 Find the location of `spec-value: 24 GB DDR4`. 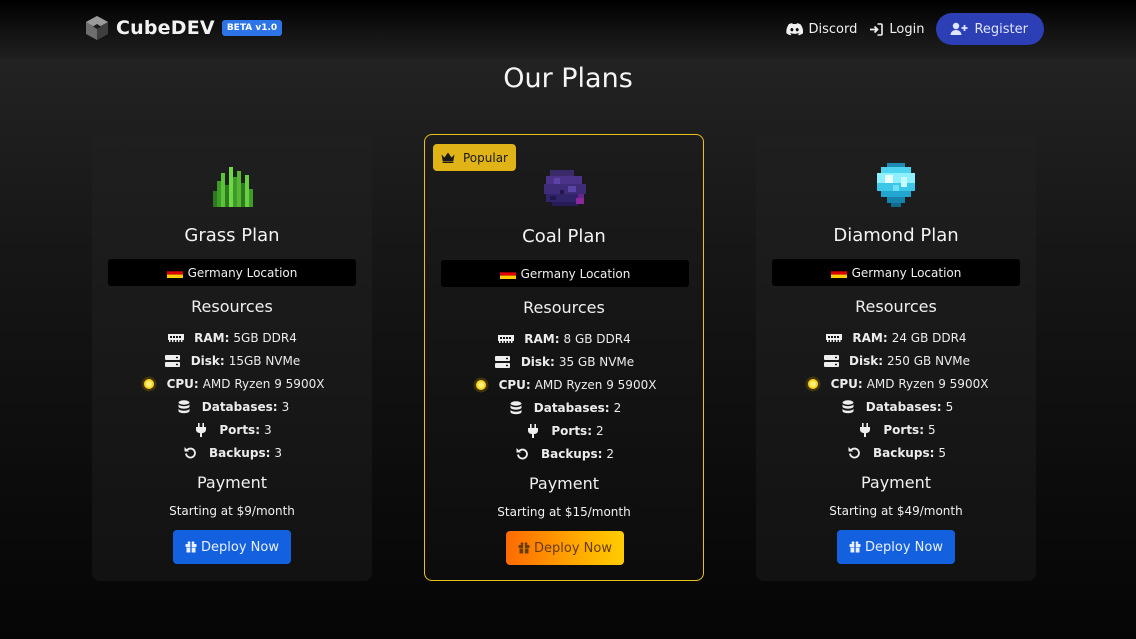

spec-value: 24 GB DDR4 is located at coordinates (929, 337).